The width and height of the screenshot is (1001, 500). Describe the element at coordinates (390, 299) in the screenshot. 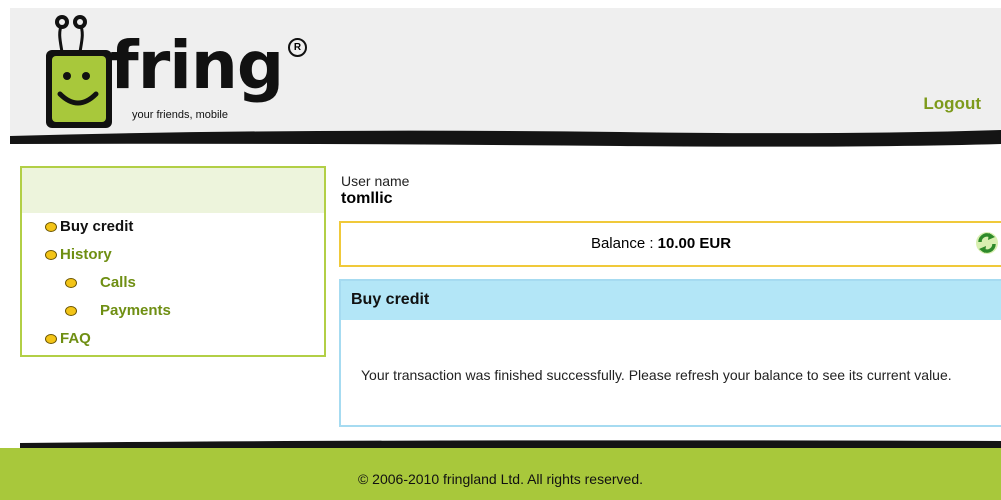

I see `panel-title: Buy credit` at that location.